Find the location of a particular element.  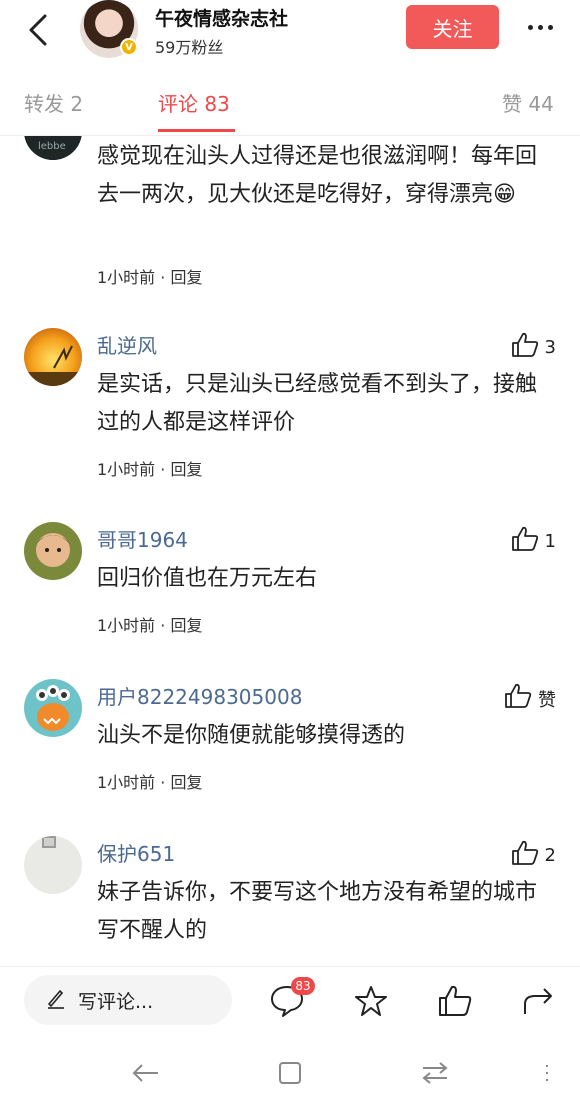

like-control: 赞 is located at coordinates (530, 698).